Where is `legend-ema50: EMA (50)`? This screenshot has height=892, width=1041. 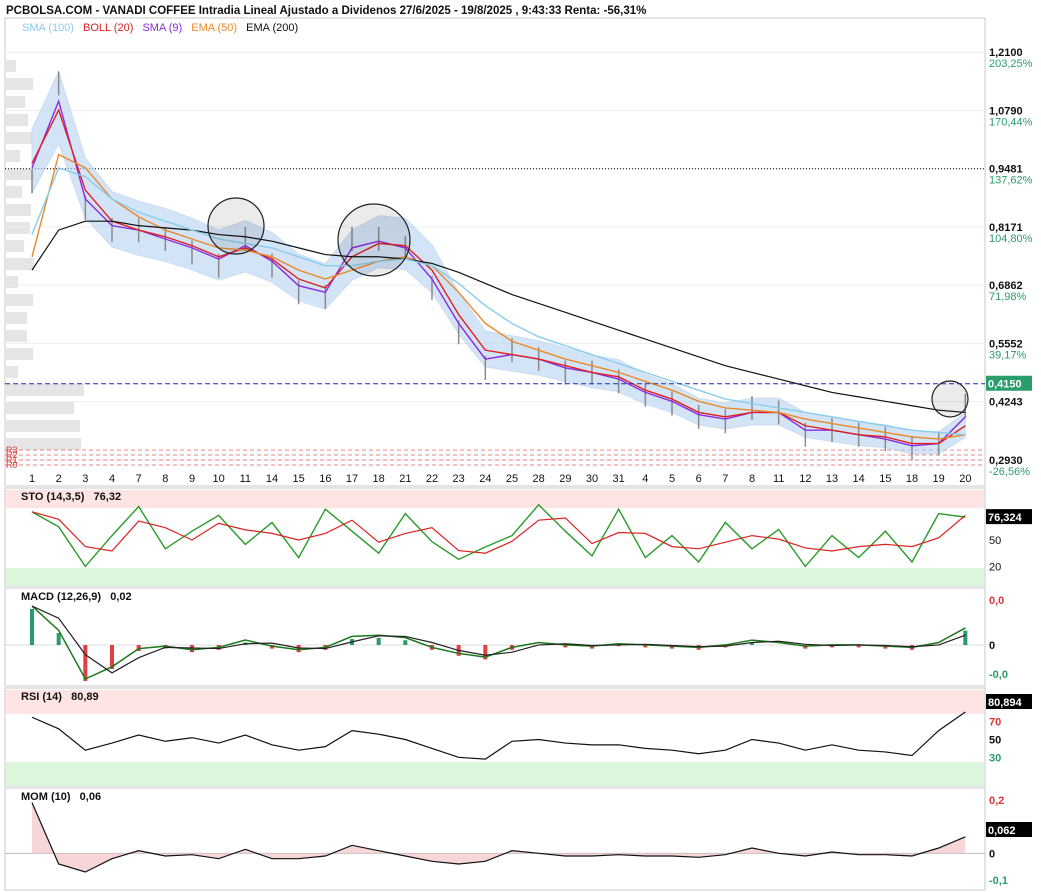 legend-ema50: EMA (50) is located at coordinates (214, 28).